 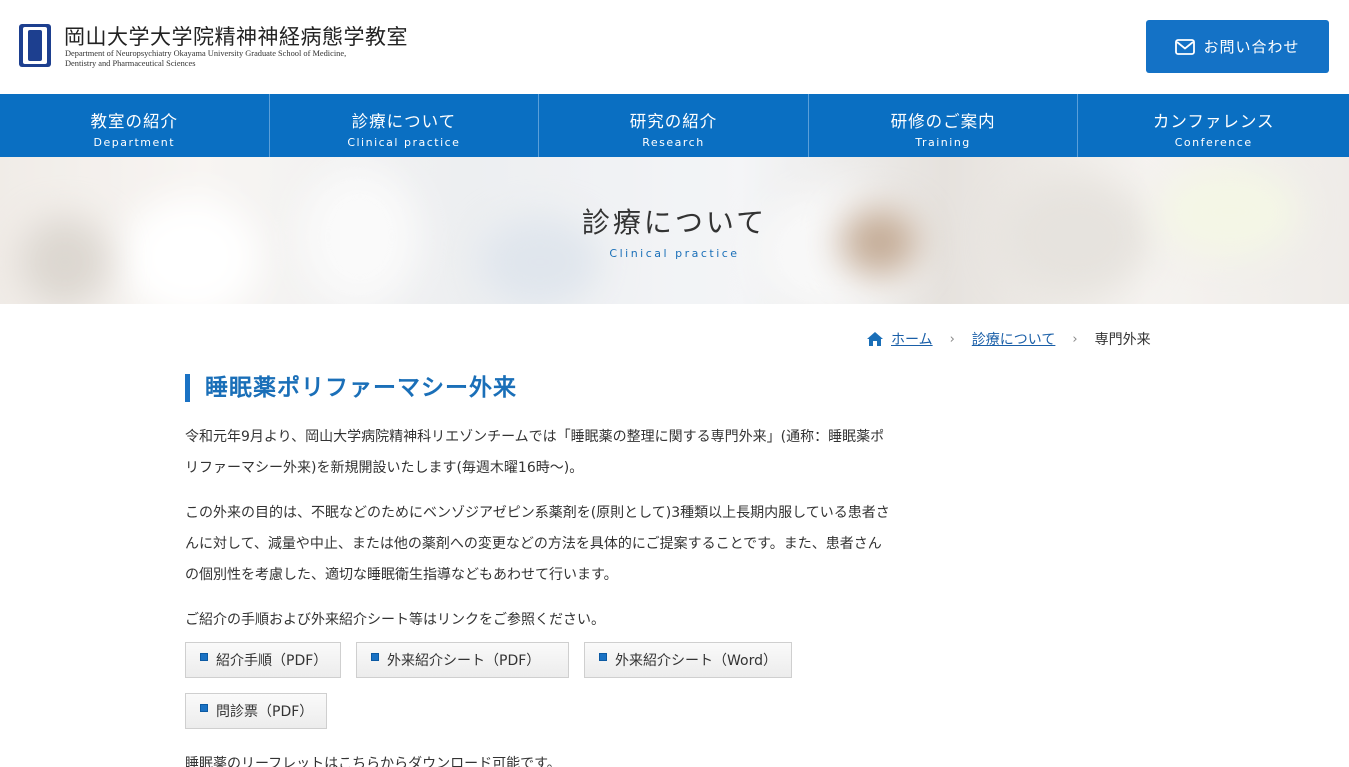 I want to click on nav-item-department: 教室の紹介 Department, so click(x=135, y=125).